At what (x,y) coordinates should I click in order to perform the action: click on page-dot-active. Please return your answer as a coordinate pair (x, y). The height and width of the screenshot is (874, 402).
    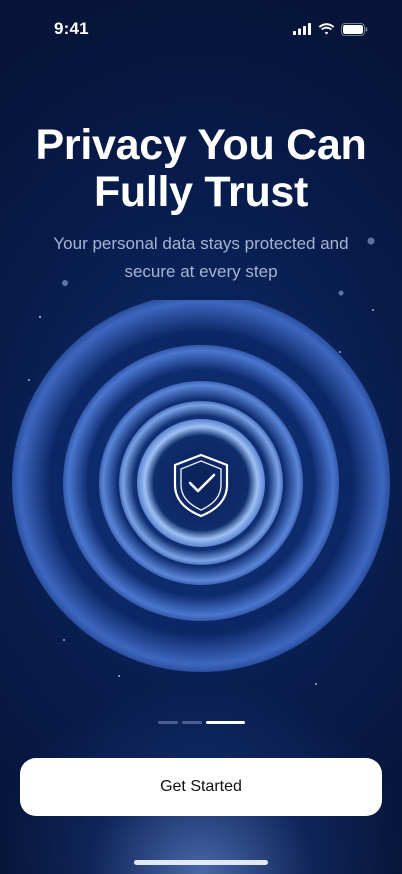
    Looking at the image, I should click on (225, 722).